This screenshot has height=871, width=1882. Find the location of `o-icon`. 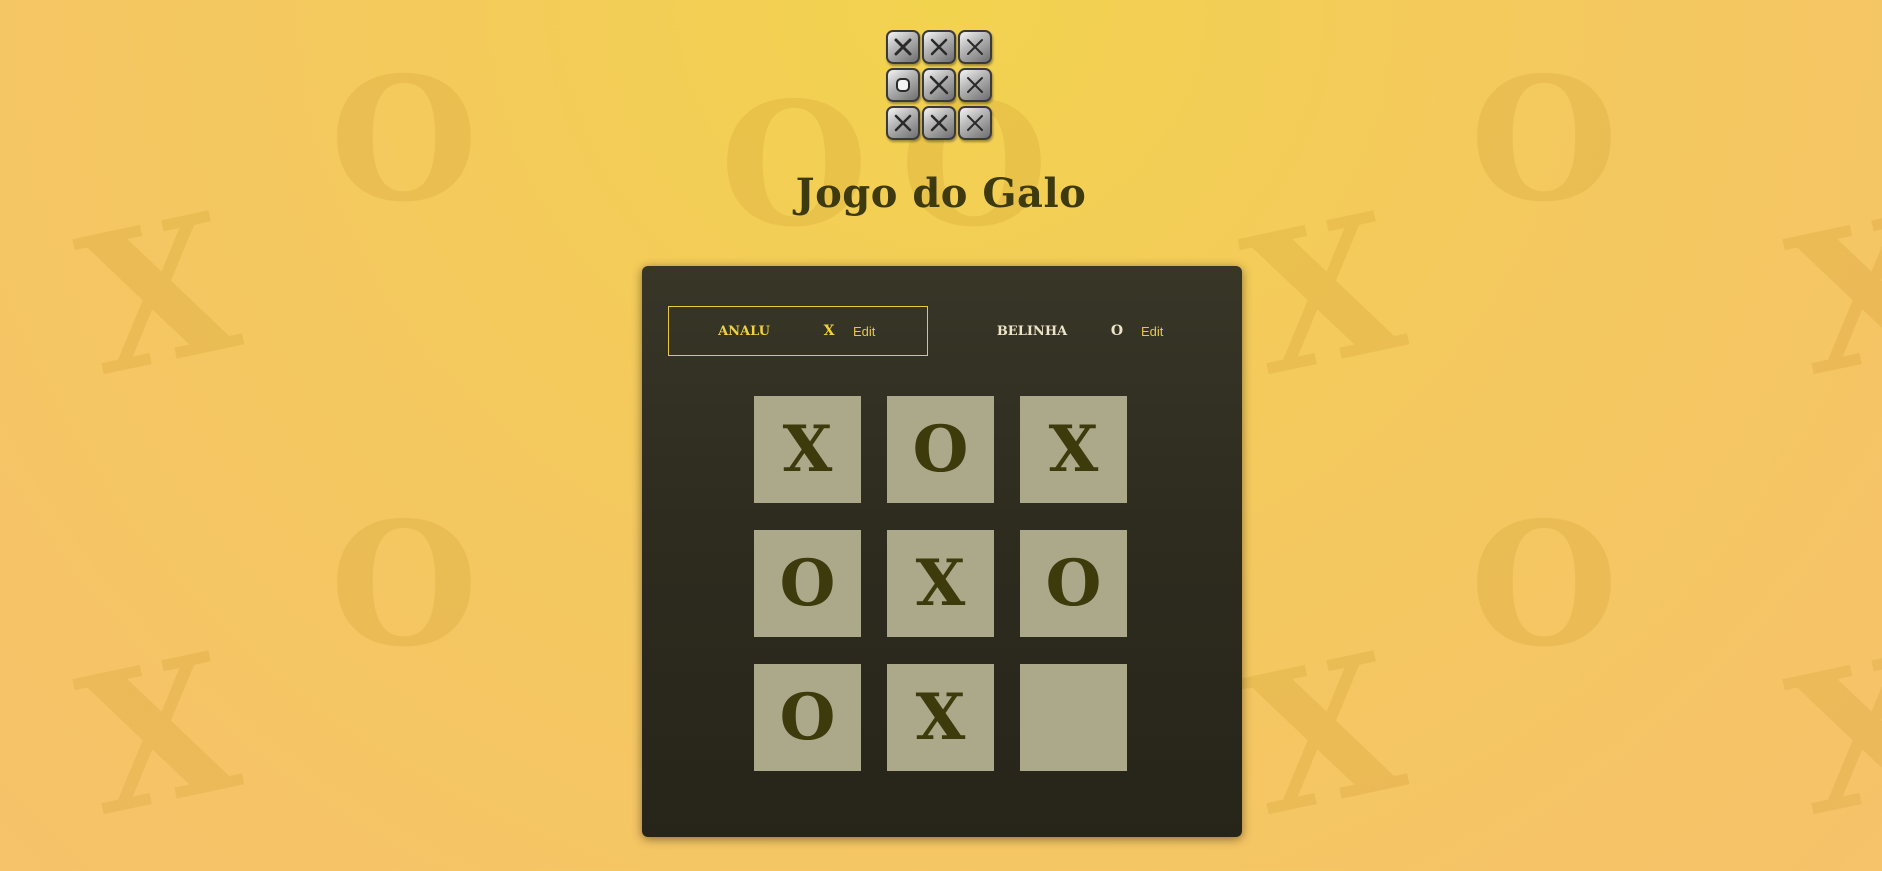

o-icon is located at coordinates (903, 85).